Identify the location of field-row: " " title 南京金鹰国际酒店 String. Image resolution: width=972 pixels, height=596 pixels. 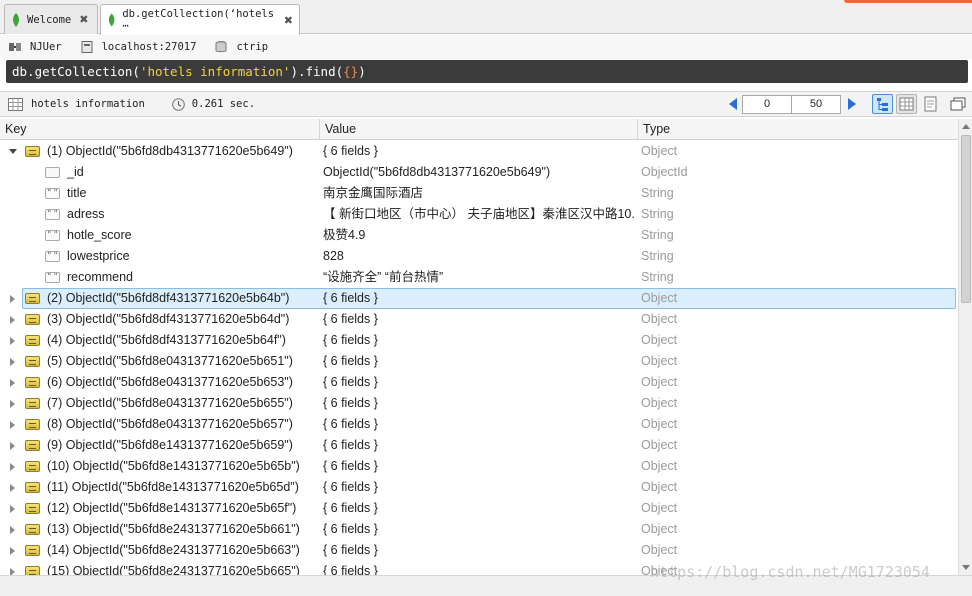
(479, 193).